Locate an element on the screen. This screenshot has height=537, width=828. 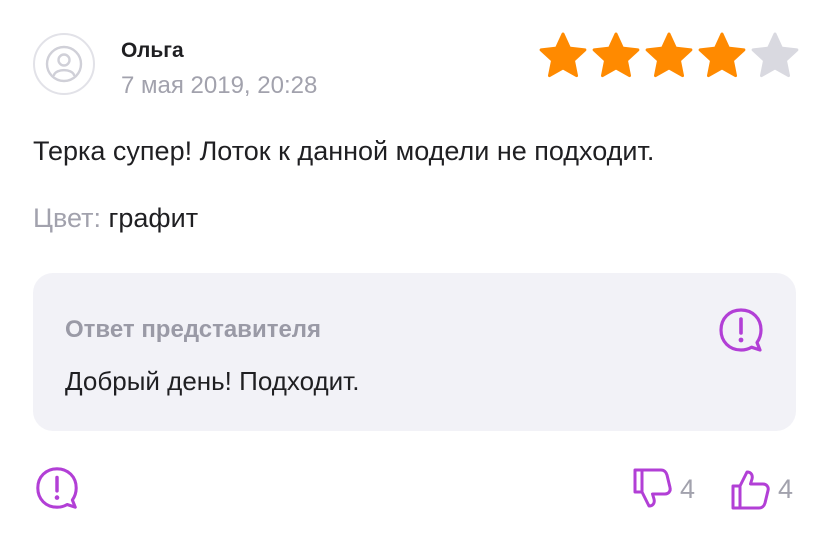
thumbs-down-icon is located at coordinates (652, 488).